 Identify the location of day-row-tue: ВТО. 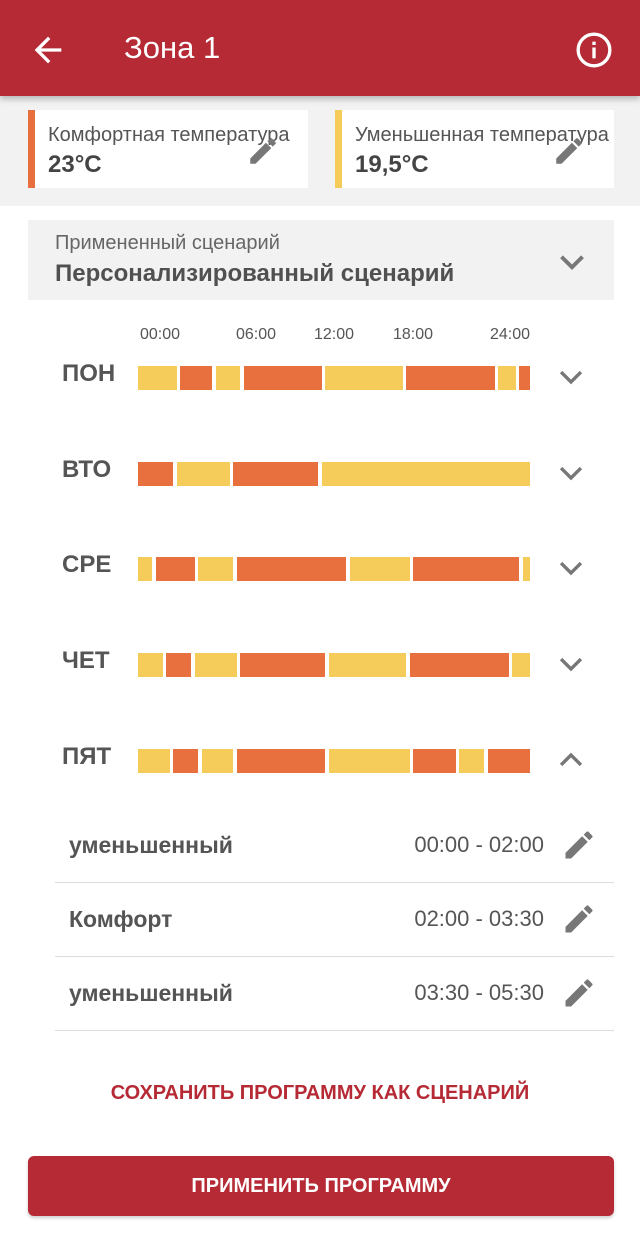
(320, 472).